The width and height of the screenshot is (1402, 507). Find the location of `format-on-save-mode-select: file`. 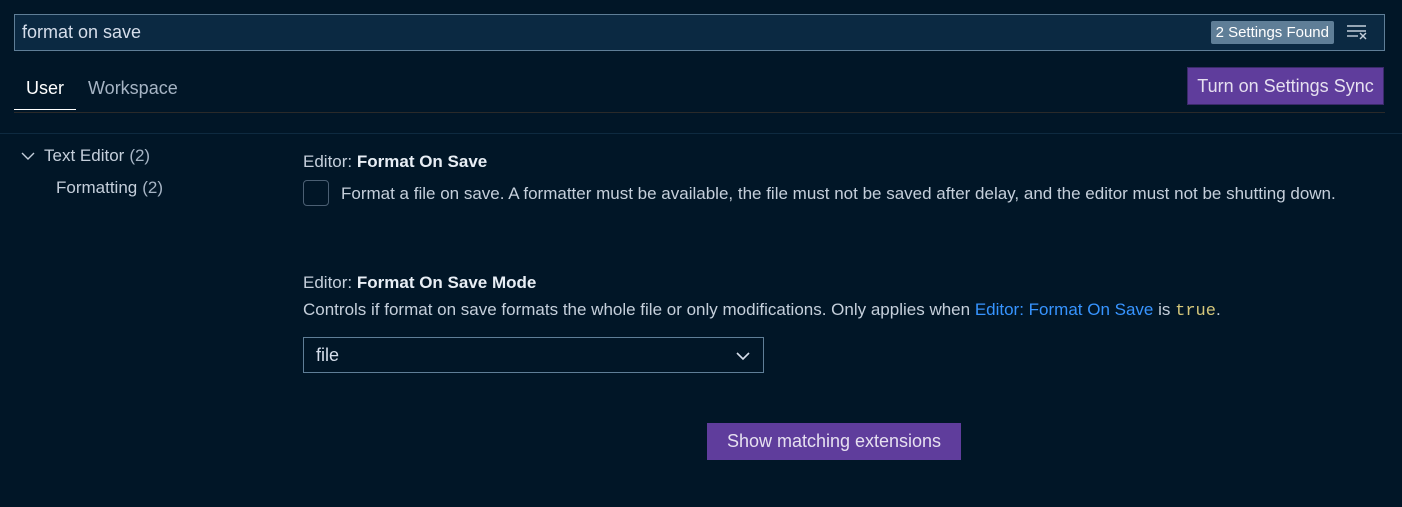

format-on-save-mode-select: file is located at coordinates (533, 355).